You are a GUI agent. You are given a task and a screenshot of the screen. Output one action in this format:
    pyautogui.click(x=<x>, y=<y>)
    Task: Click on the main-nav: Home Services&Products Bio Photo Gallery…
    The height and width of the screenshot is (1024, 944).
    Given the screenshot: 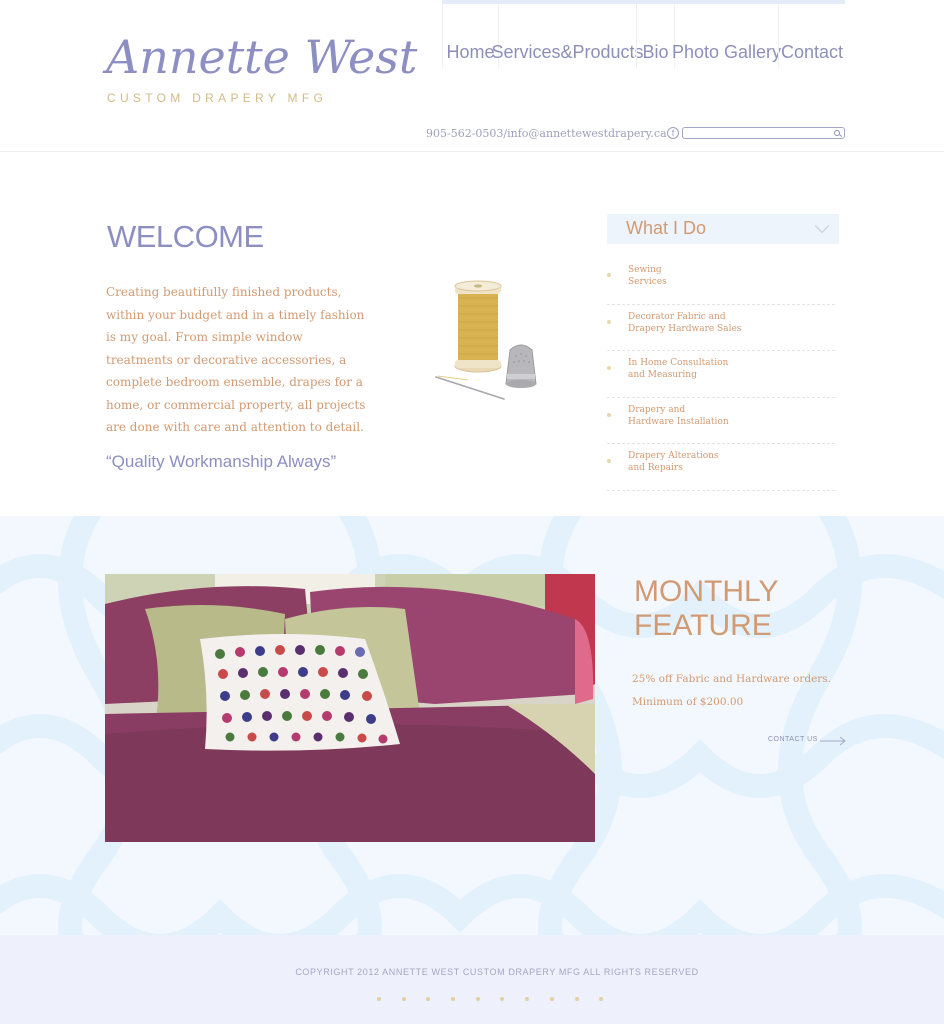 What is the action you would take?
    pyautogui.click(x=643, y=36)
    